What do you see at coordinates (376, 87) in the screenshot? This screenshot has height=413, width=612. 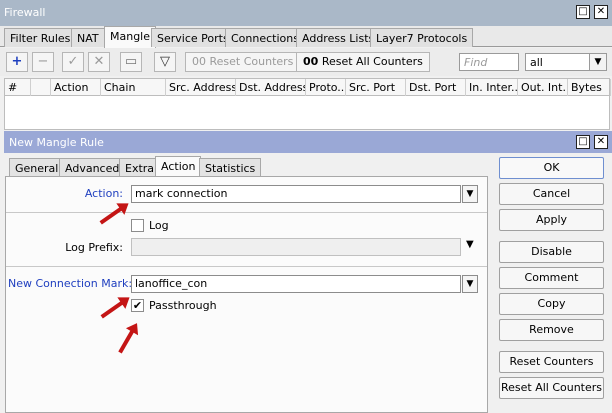 I see `column-src-port: Src. Port` at bounding box center [376, 87].